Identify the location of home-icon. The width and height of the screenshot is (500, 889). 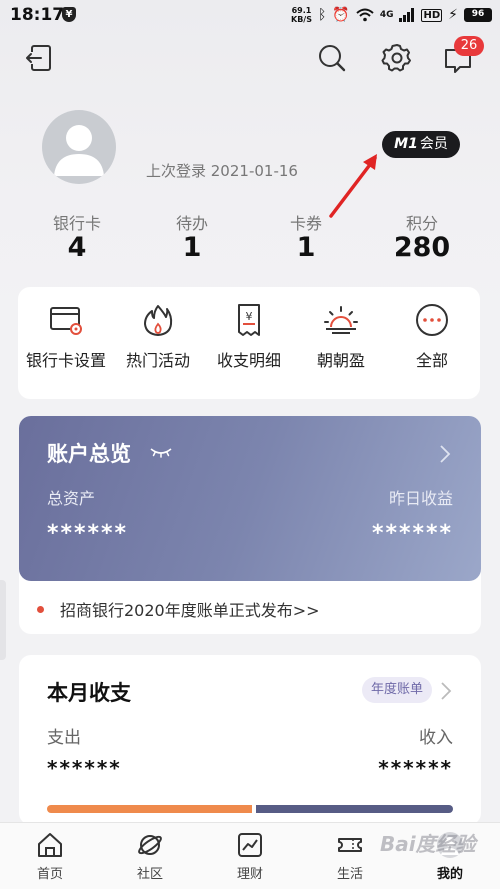
(50, 845).